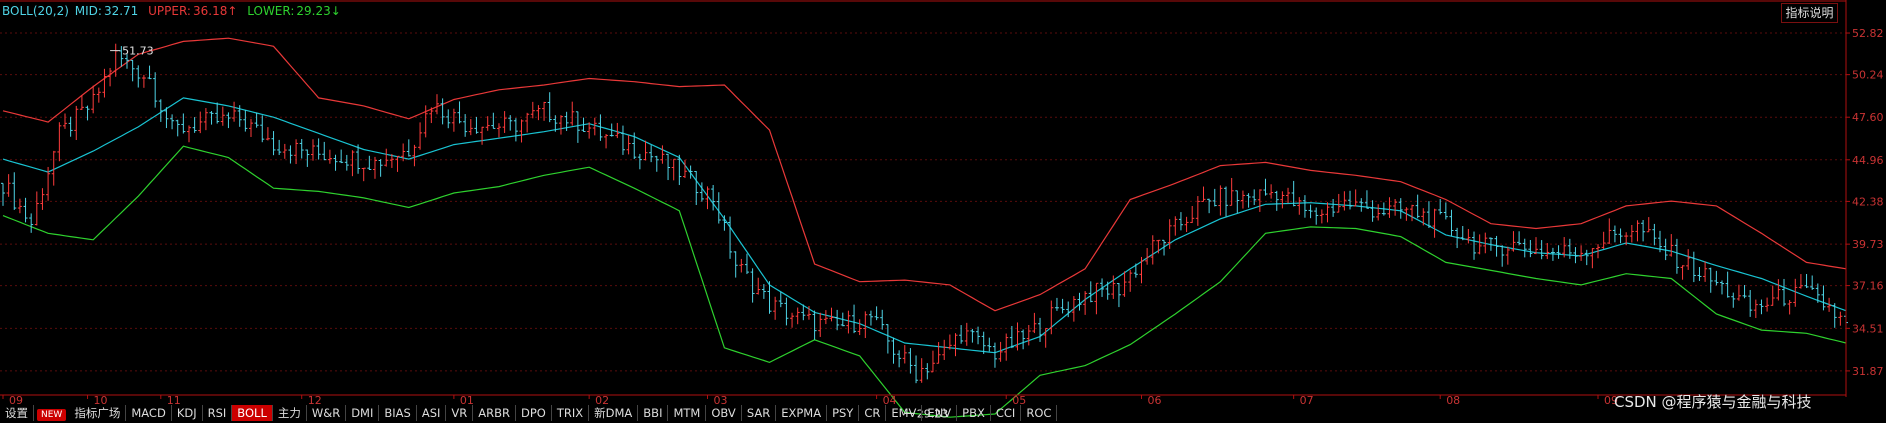  What do you see at coordinates (1868, 286) in the screenshot?
I see `y-tick-label: 37.16` at bounding box center [1868, 286].